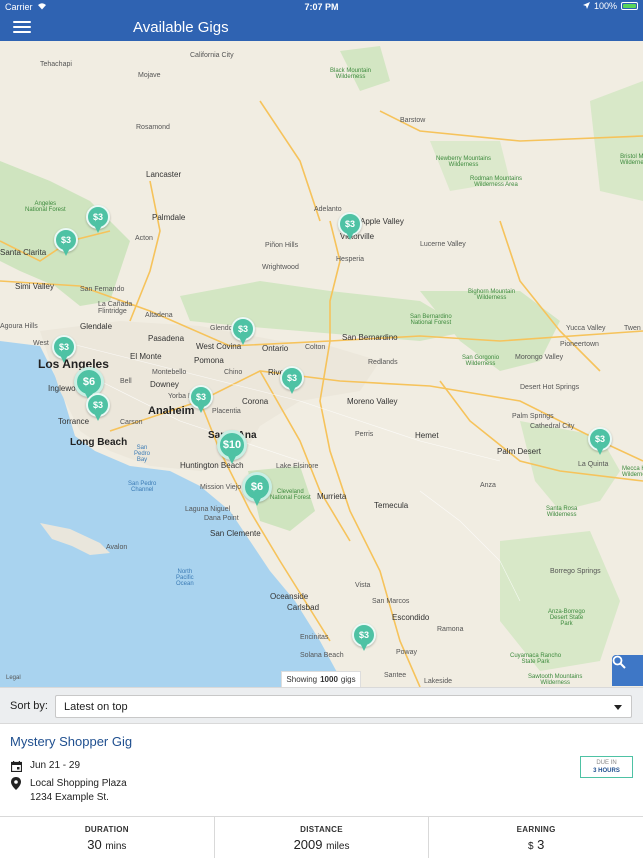  What do you see at coordinates (618, 707) in the screenshot?
I see `chevron-down-icon` at bounding box center [618, 707].